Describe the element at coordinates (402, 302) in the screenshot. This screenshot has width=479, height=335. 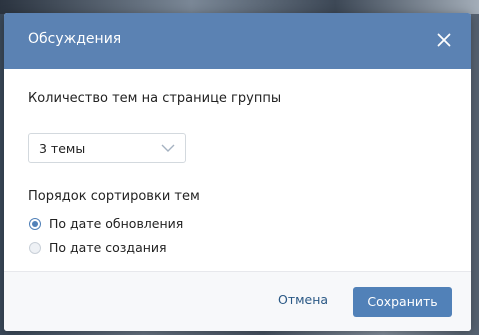
I see `save-button: Сохранить` at that location.